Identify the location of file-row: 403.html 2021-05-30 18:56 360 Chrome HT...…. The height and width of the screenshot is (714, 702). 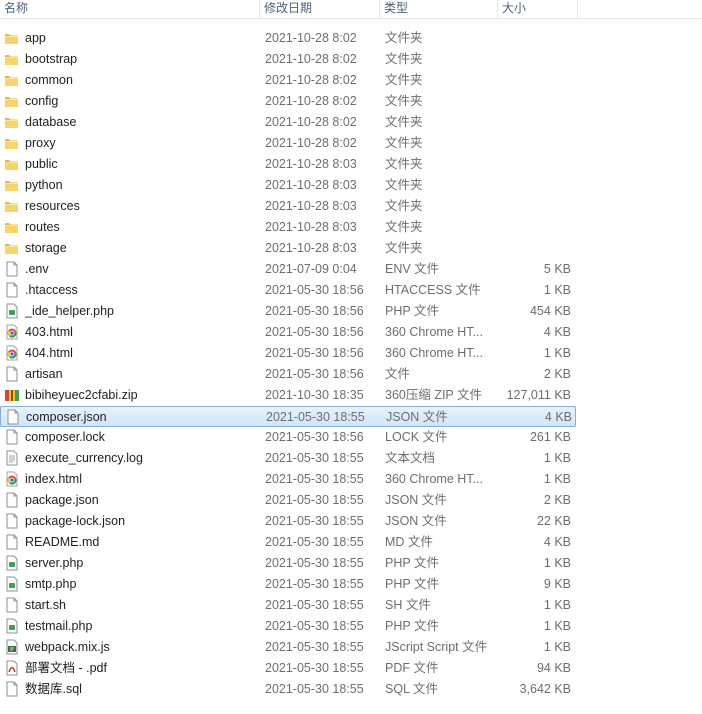
(288, 332).